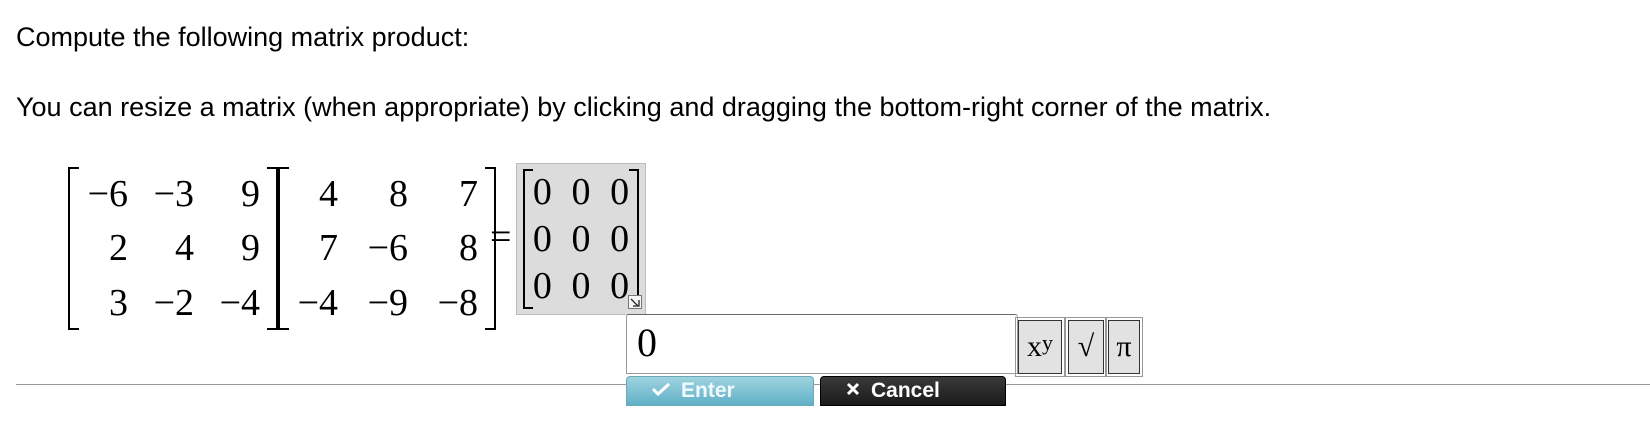 The height and width of the screenshot is (424, 1650). I want to click on resize-corner-icon, so click(635, 302).